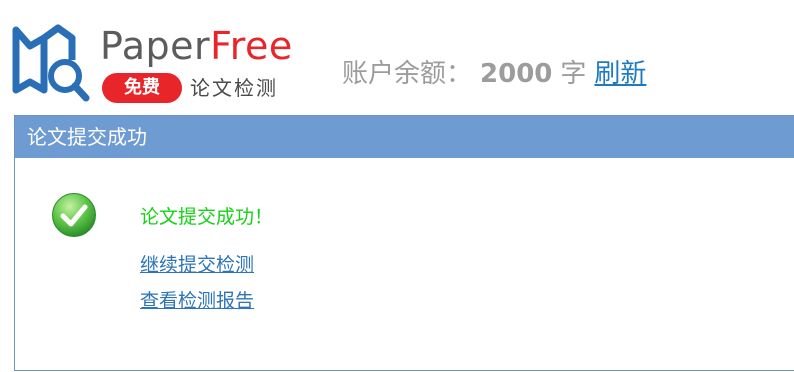 The width and height of the screenshot is (794, 372). Describe the element at coordinates (404, 137) in the screenshot. I see `panel-title: 论文提交成功` at that location.